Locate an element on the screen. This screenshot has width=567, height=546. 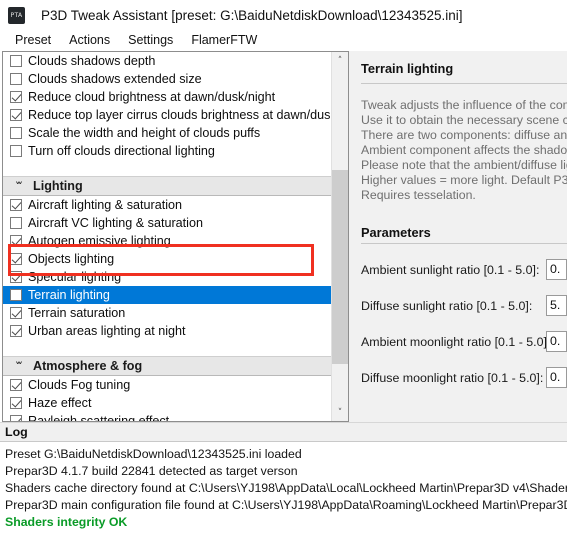
scroll-up-arrow-icon: ˄ is located at coordinates (340, 60).